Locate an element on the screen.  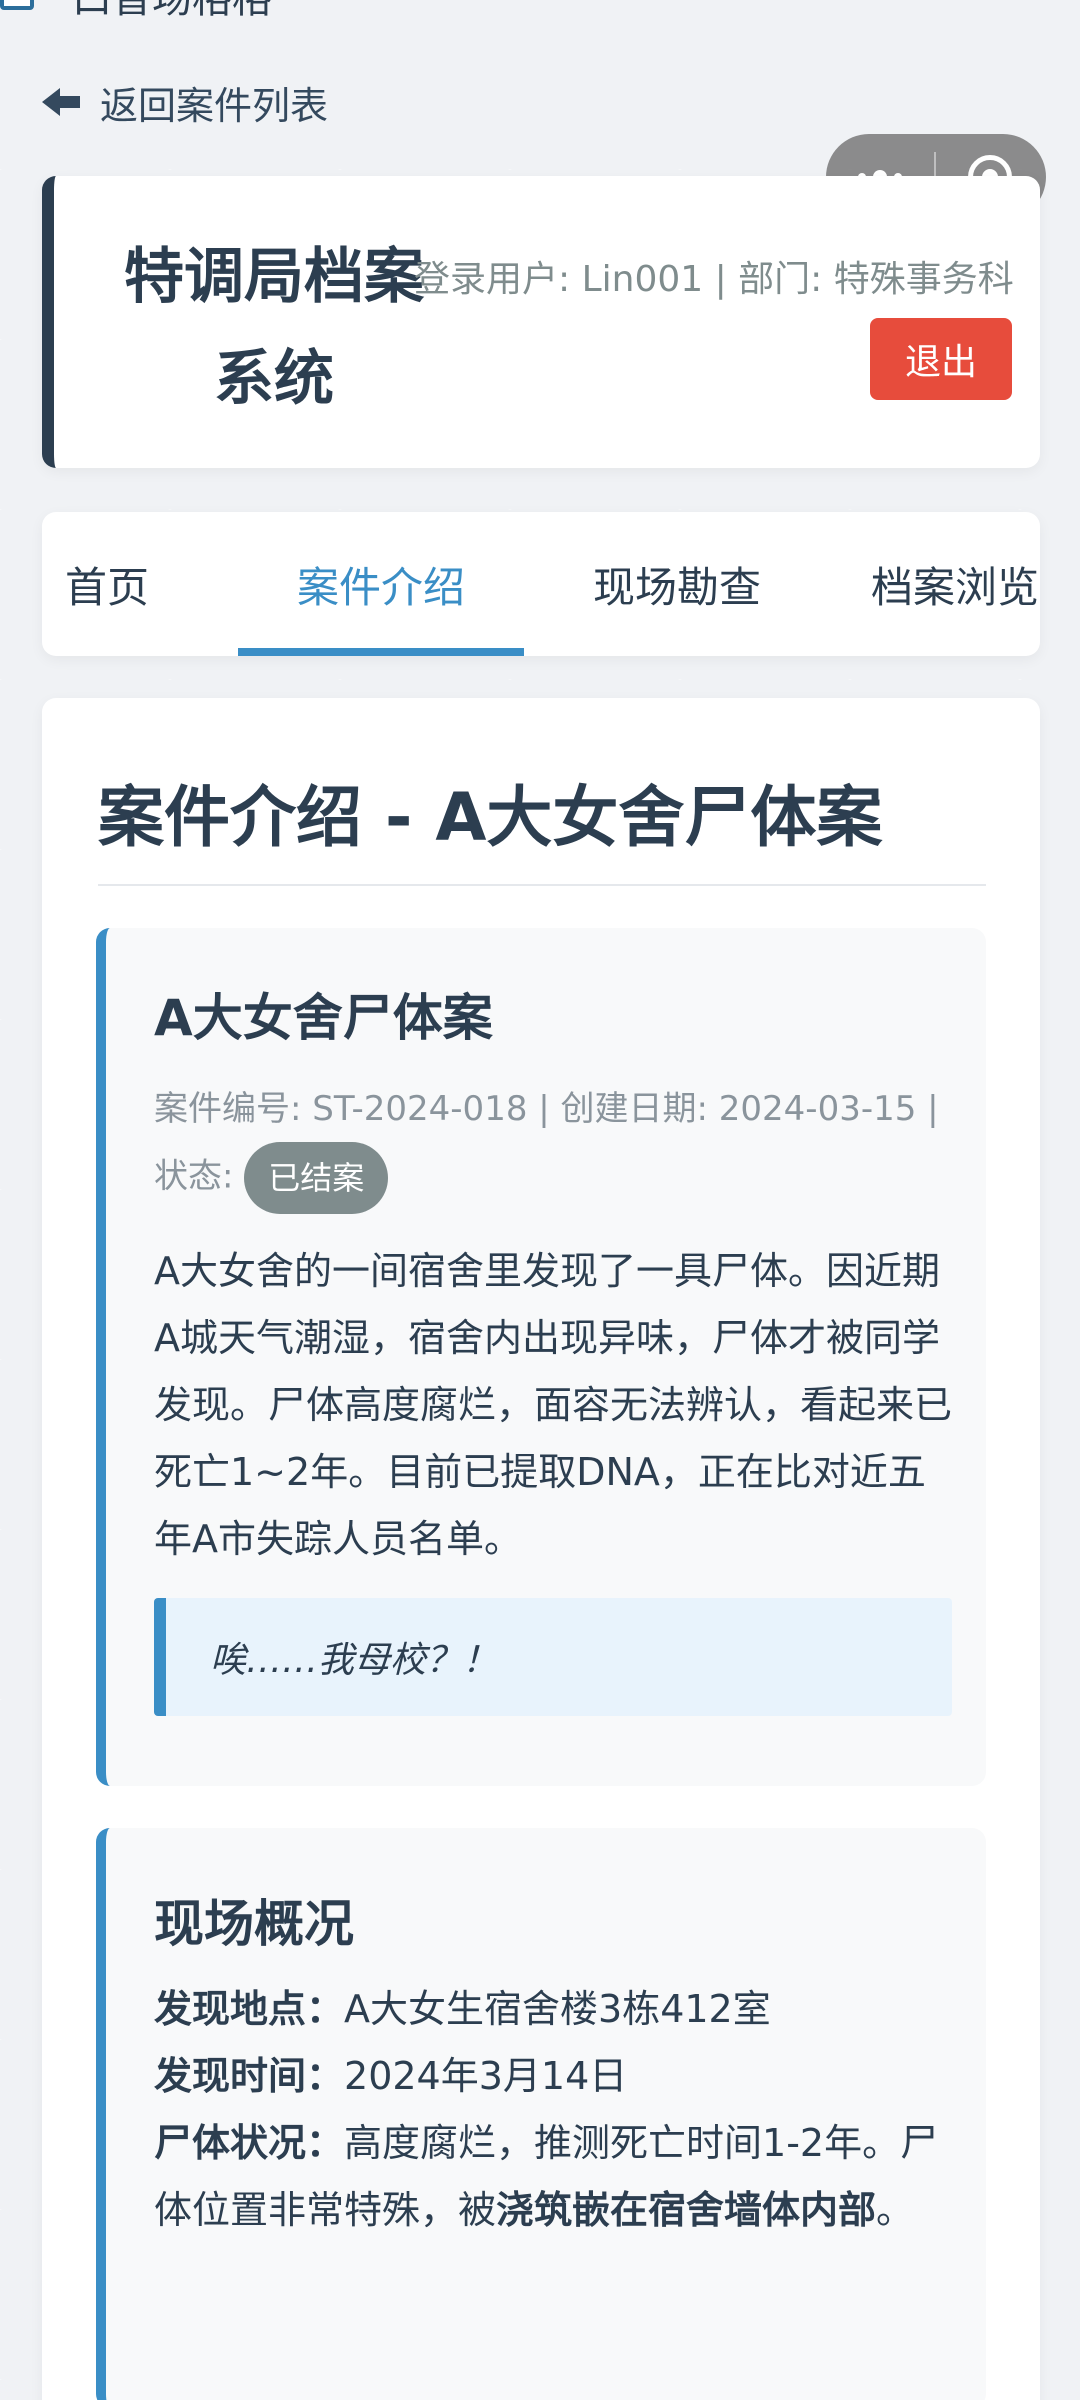
time-label: 发现时间： is located at coordinates (249, 2076).